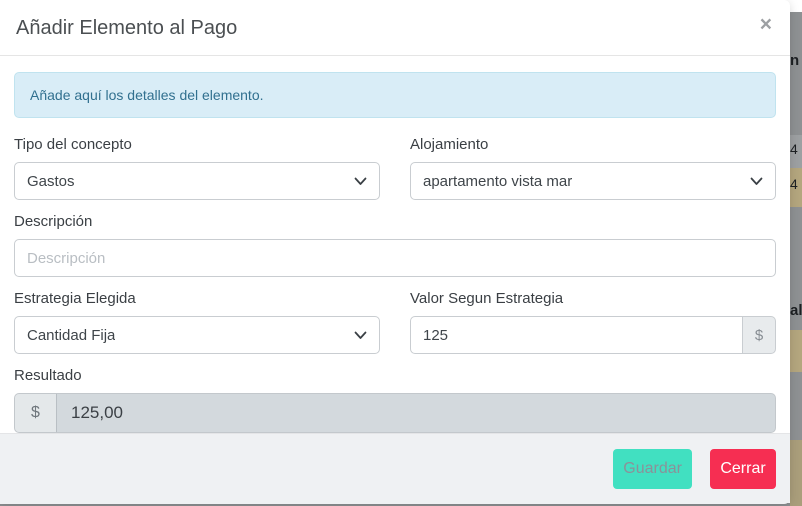 This screenshot has height=506, width=802. What do you see at coordinates (73, 144) in the screenshot?
I see `tipo-concepto-label: Tipo del concepto` at bounding box center [73, 144].